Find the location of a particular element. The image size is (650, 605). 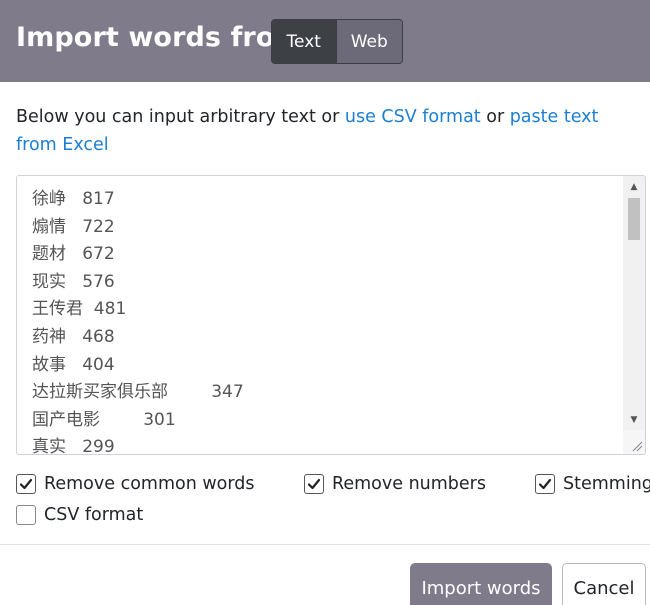

checkbox-stemming is located at coordinates (545, 484).